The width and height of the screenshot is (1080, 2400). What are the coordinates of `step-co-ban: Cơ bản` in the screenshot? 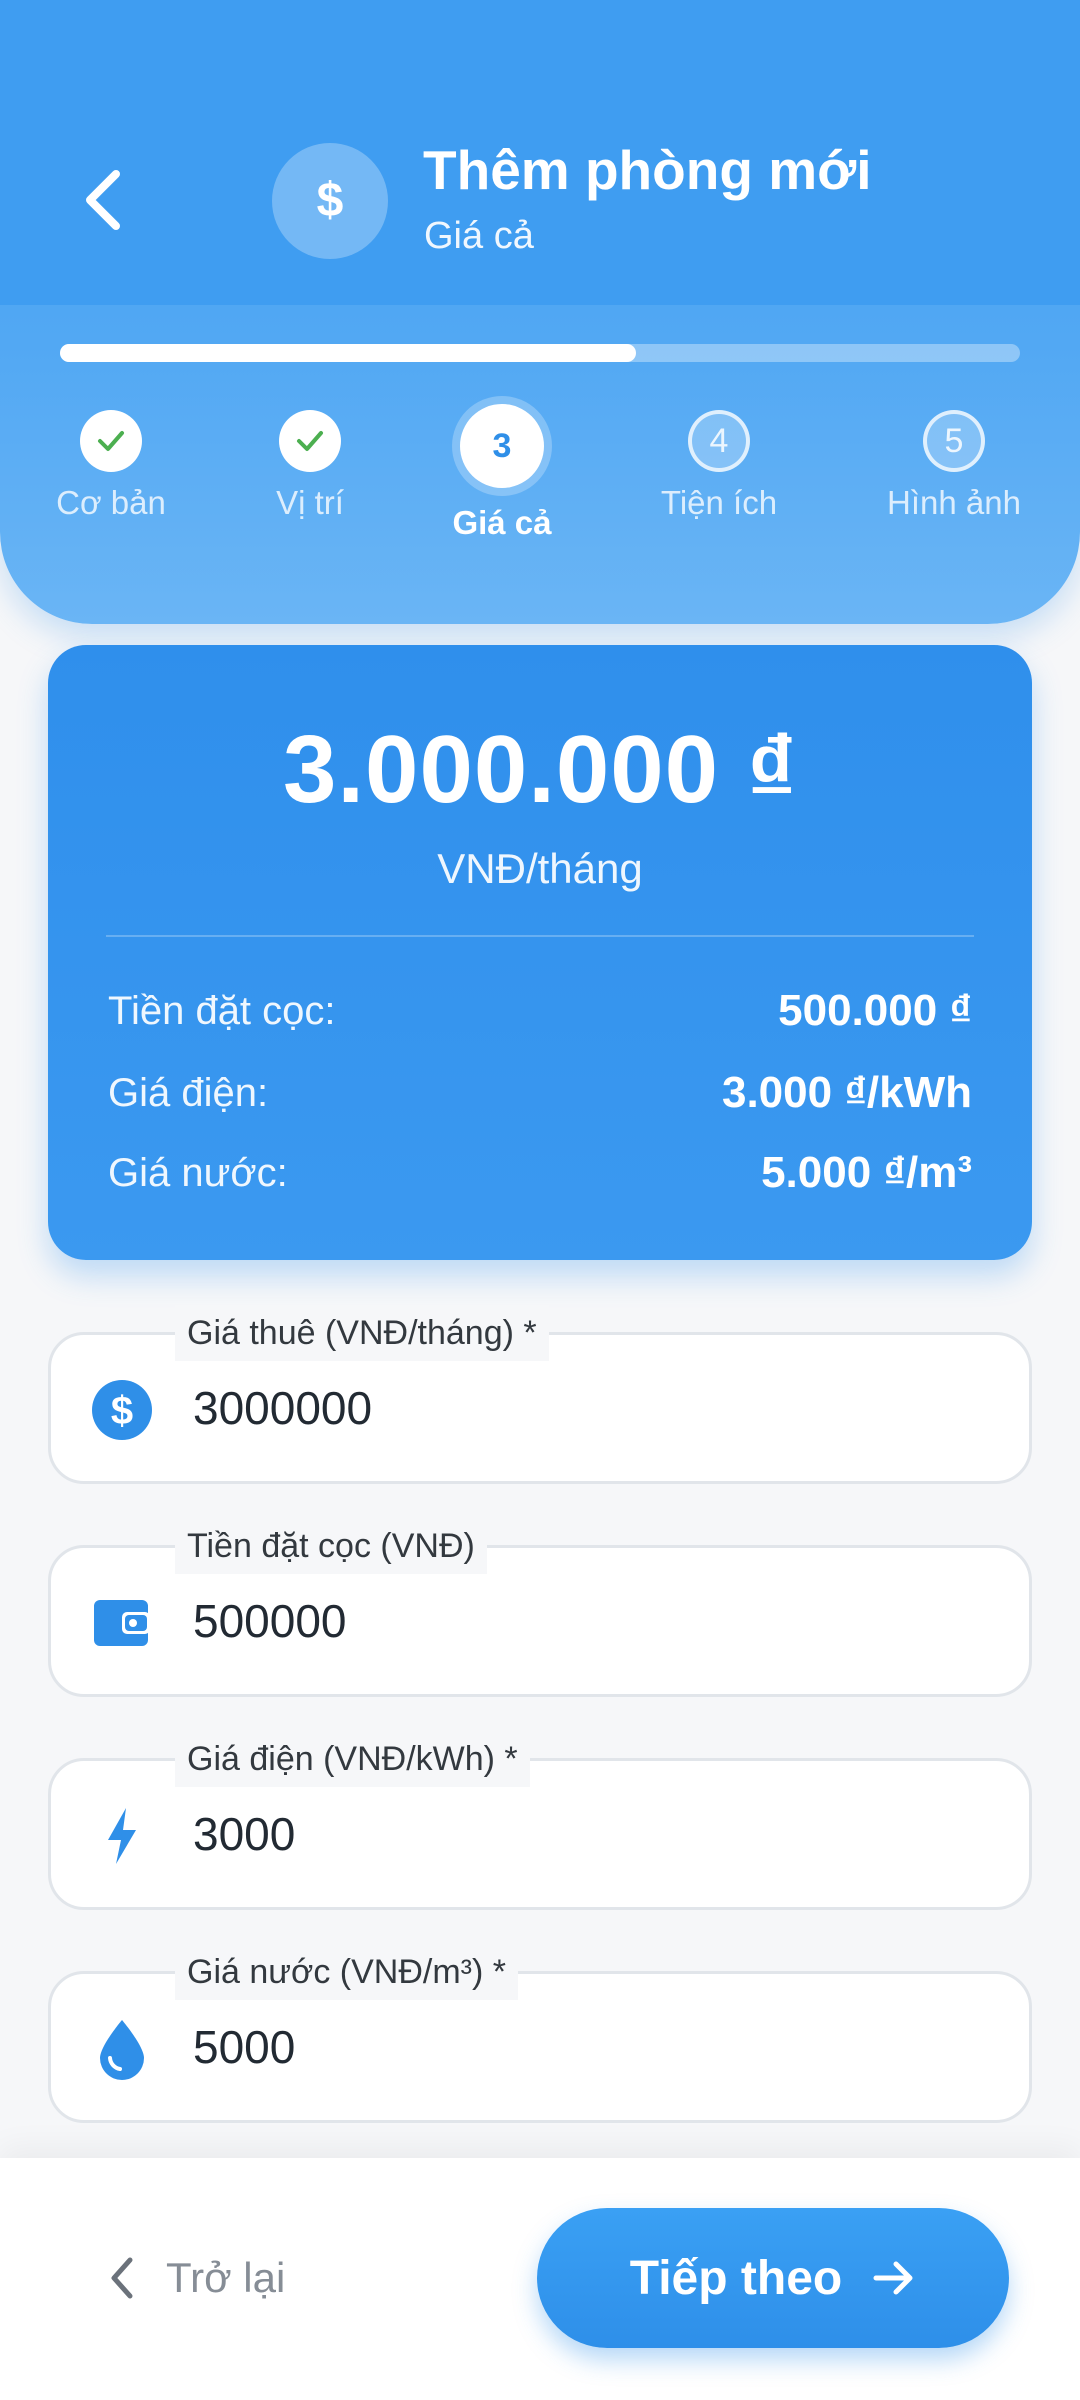 It's located at (111, 466).